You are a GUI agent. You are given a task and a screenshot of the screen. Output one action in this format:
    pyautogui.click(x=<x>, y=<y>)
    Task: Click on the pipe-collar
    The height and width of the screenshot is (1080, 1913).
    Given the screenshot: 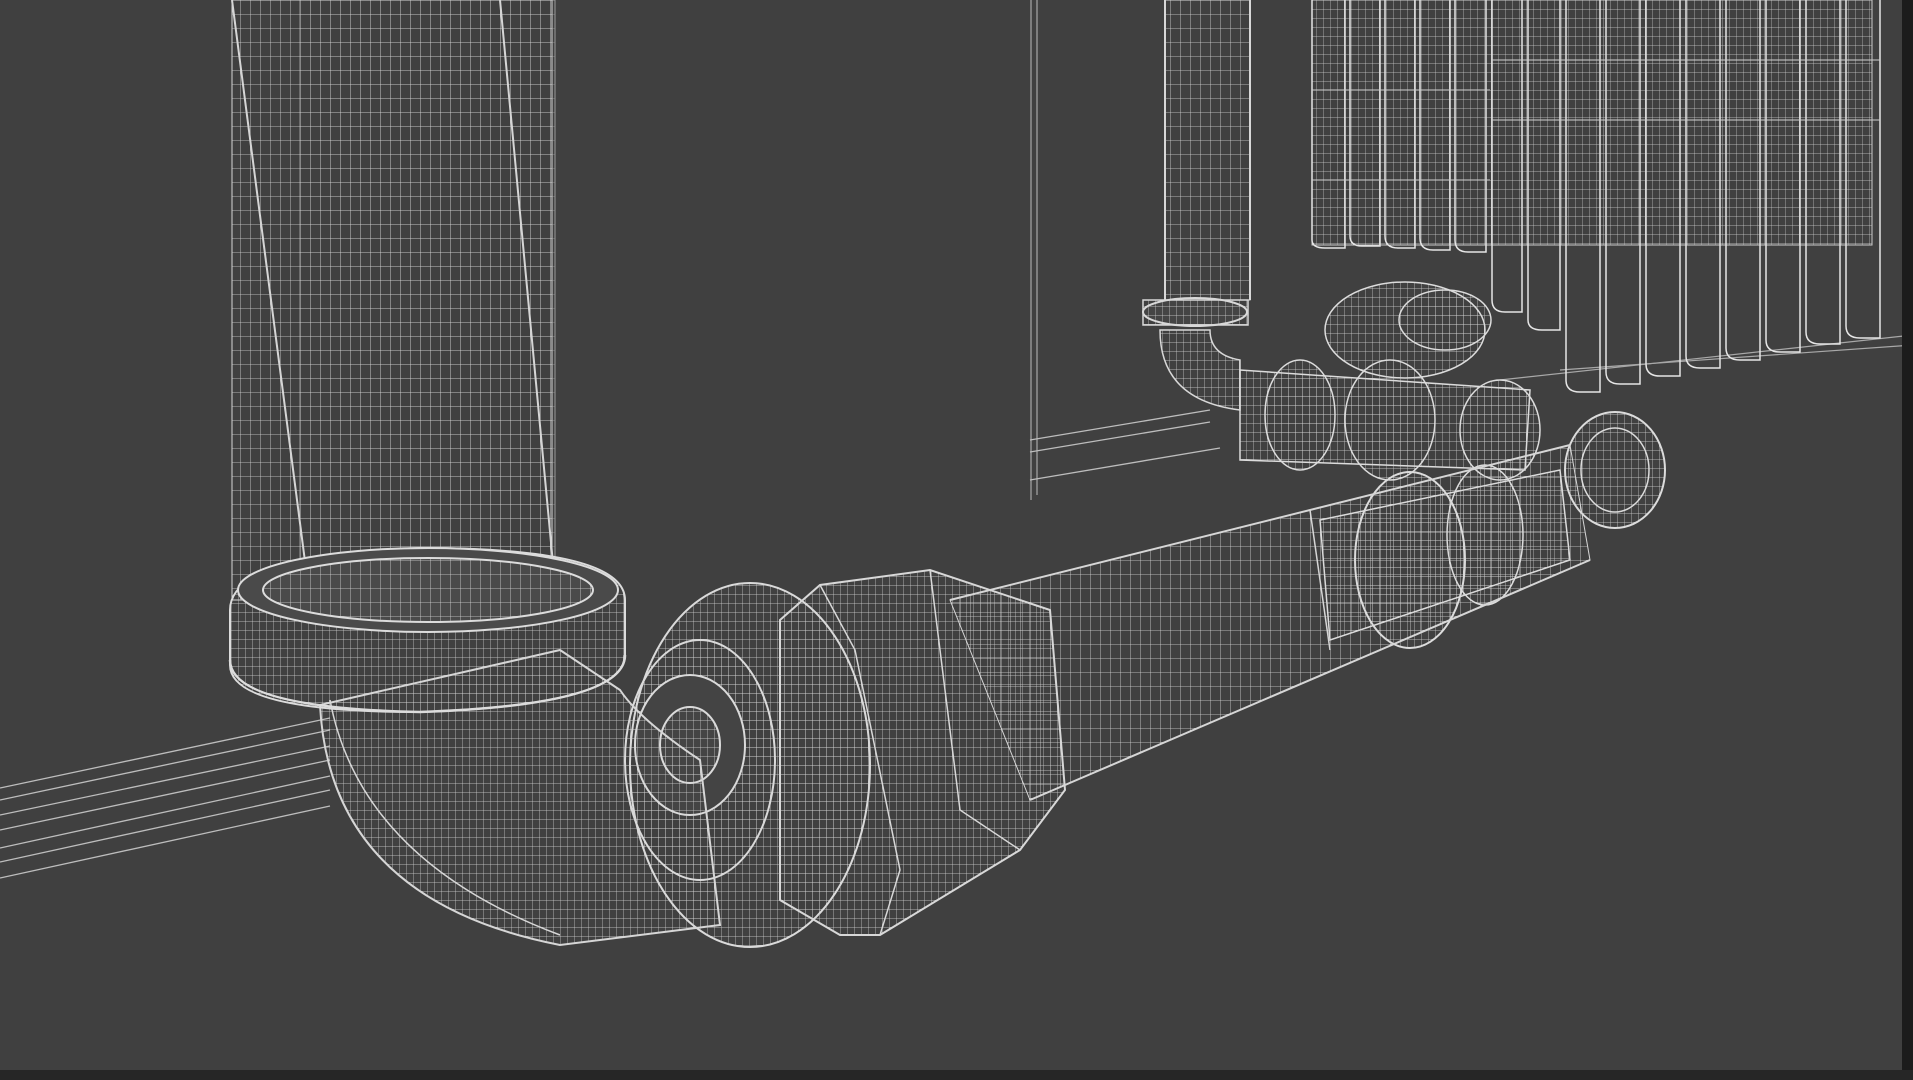 What is the action you would take?
    pyautogui.click(x=427, y=630)
    